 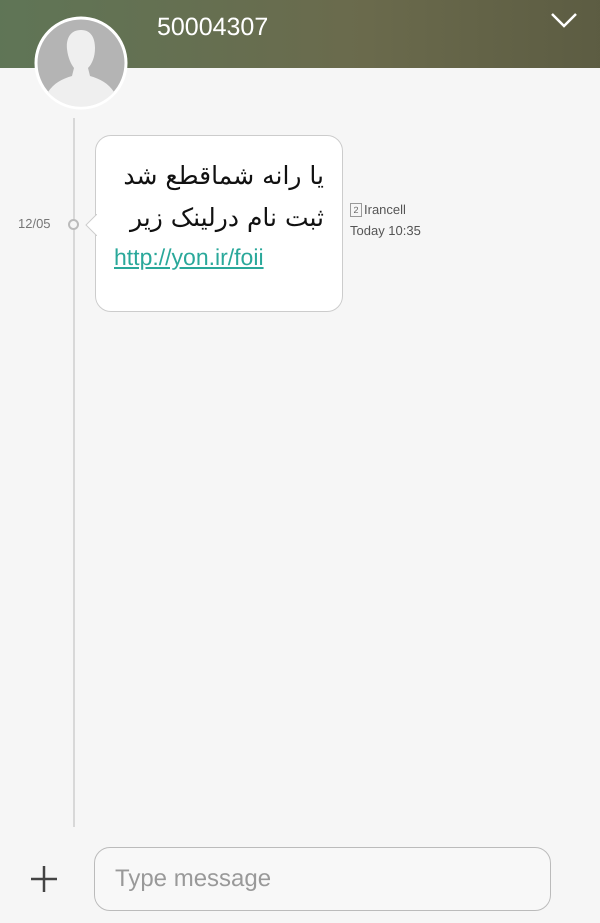 What do you see at coordinates (385, 230) in the screenshot?
I see `message-time: Today 10:35` at bounding box center [385, 230].